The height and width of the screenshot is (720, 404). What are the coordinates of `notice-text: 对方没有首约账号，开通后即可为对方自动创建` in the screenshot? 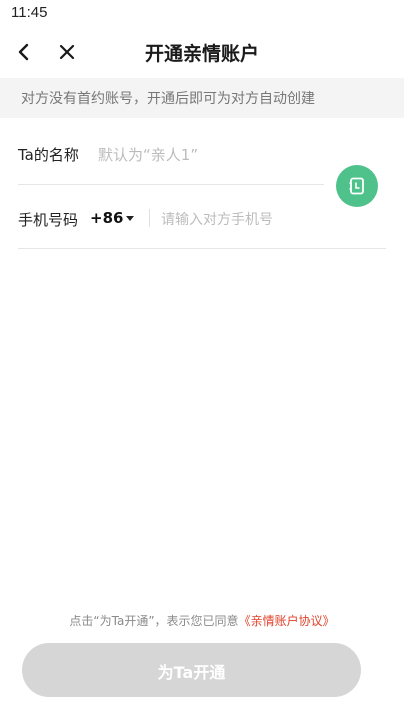 It's located at (168, 99).